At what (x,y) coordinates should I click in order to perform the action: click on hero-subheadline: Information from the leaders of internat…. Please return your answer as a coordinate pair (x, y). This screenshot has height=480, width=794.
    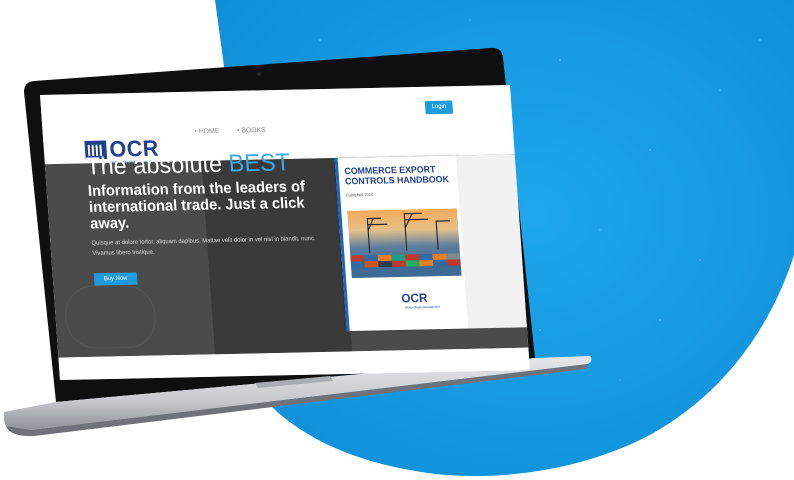
    Looking at the image, I should click on (196, 205).